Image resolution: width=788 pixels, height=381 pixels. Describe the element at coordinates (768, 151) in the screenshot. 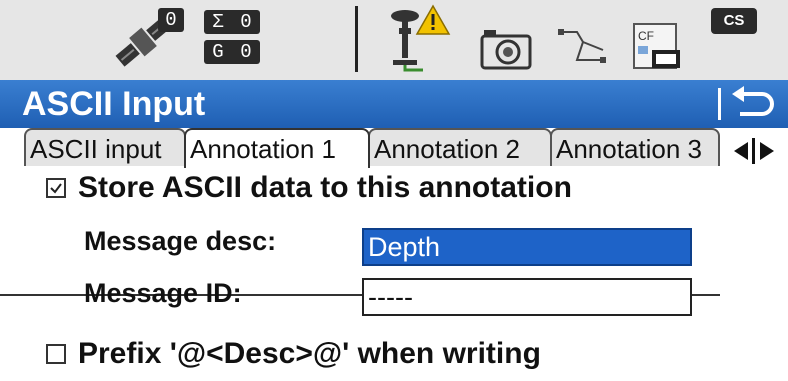

I see `tab-scroll-right-icon` at that location.